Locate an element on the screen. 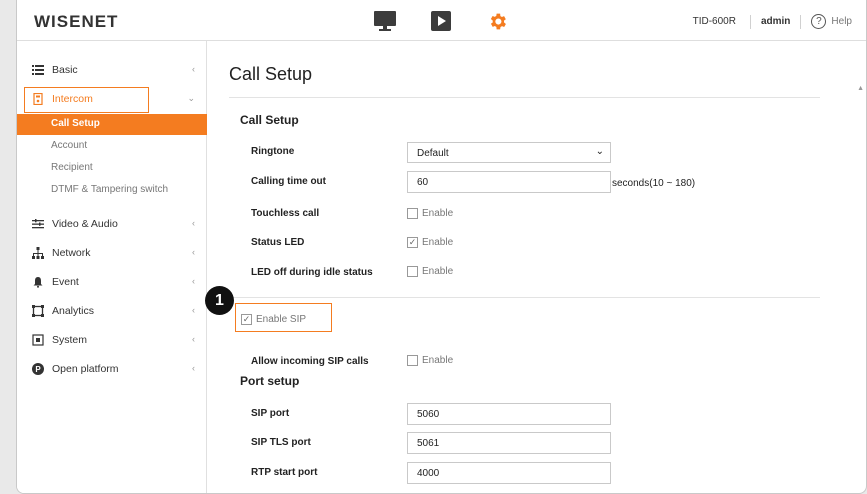 This screenshot has width=867, height=494. video-audio-icon is located at coordinates (38, 224).